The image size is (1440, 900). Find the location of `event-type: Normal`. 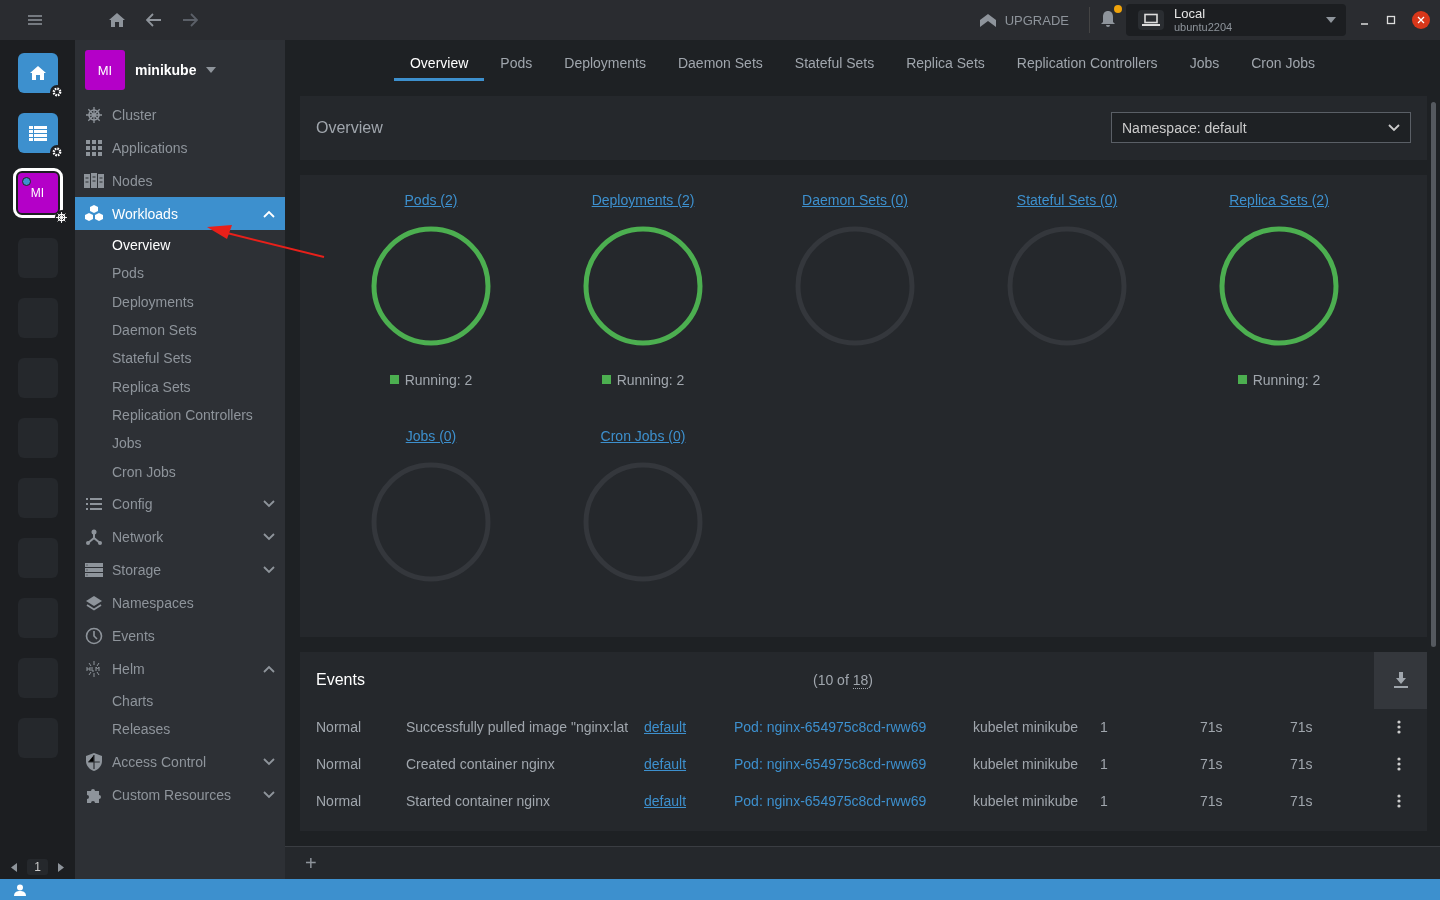

event-type: Normal is located at coordinates (339, 764).